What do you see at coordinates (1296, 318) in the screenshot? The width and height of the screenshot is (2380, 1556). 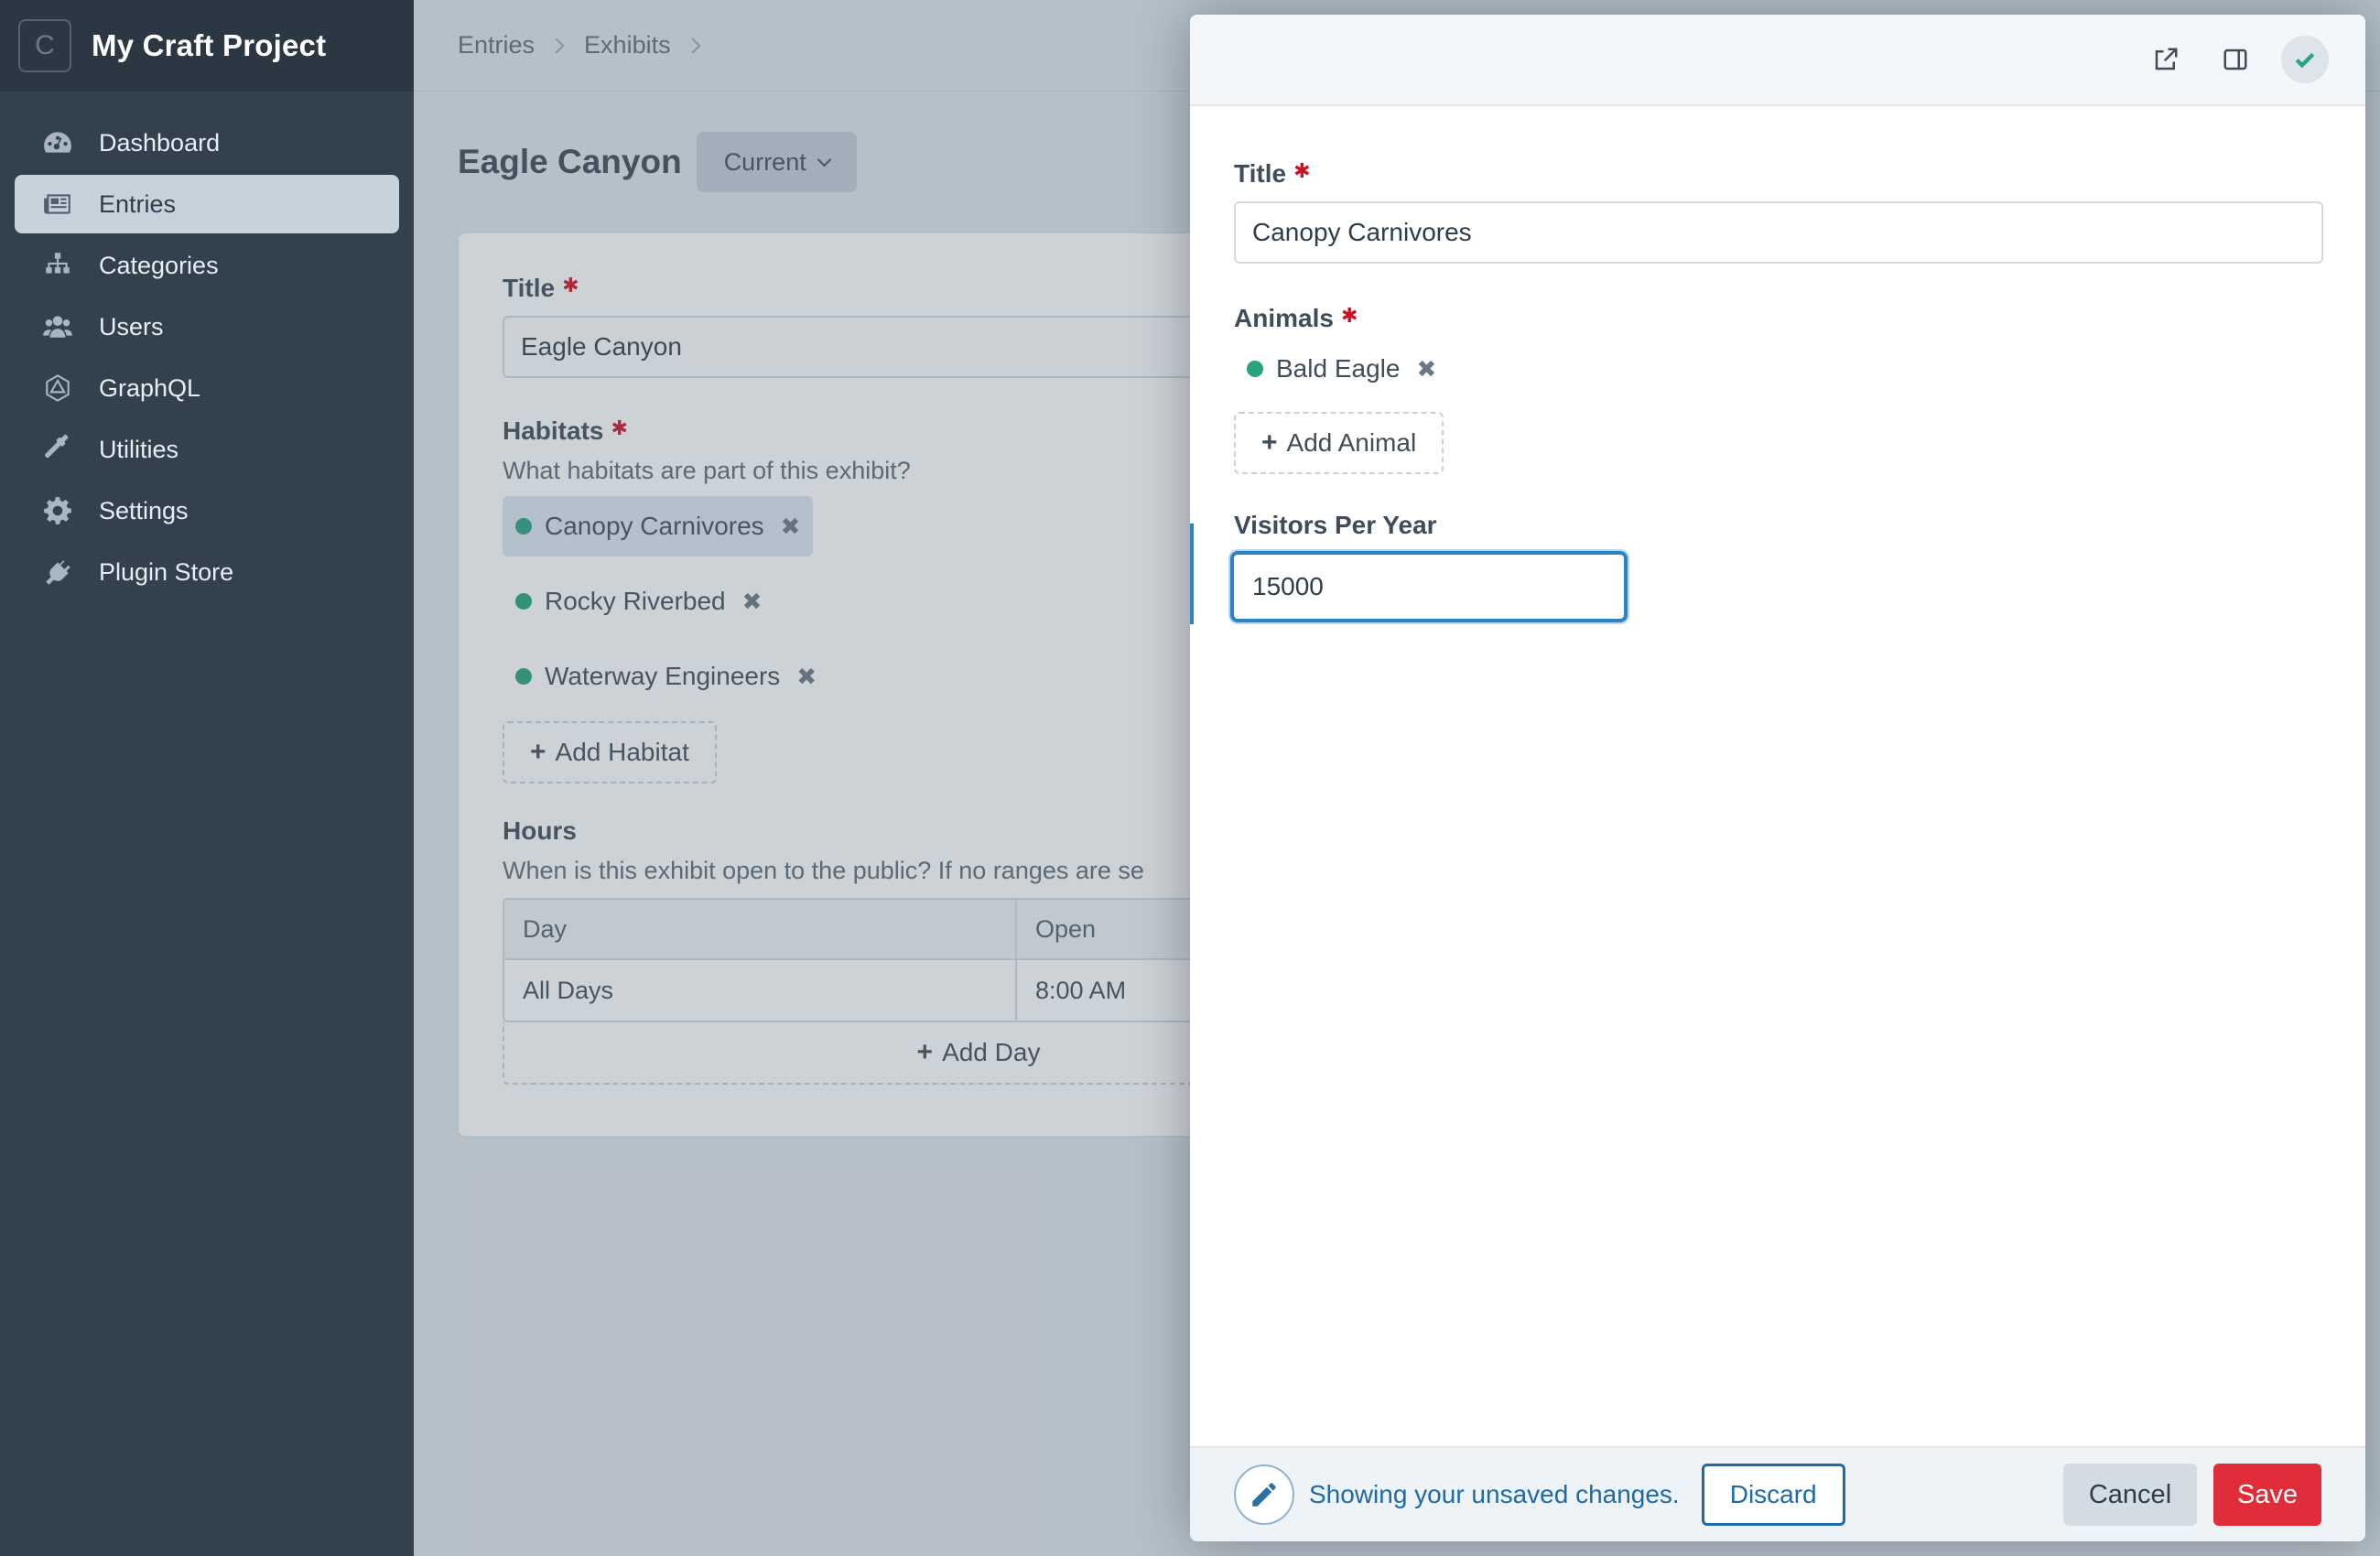 I see `animals-field-label: Animals ✱` at bounding box center [1296, 318].